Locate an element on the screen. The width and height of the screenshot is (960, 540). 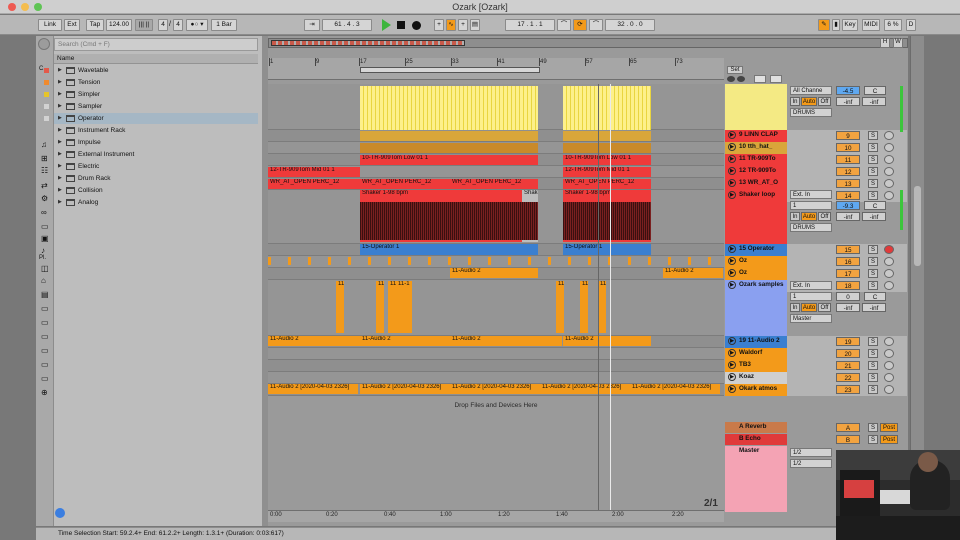
track-volume-field: 0 is located at coordinates (848, 296).